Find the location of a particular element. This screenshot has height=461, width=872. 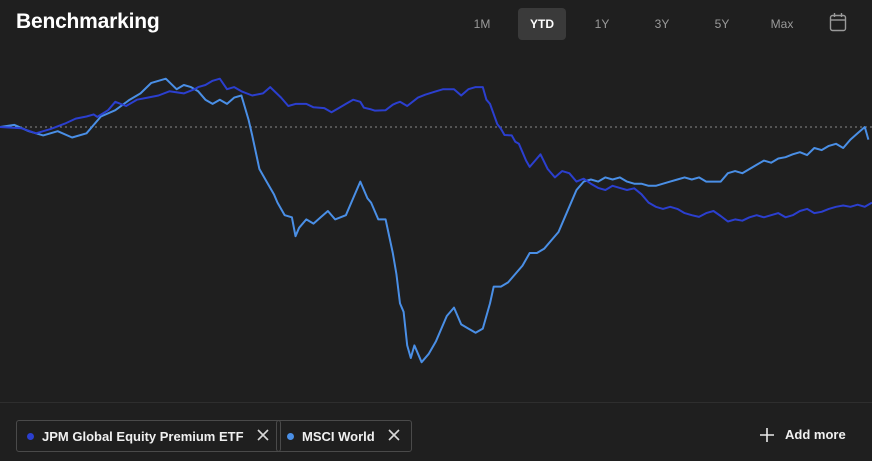

remove-jpm-button is located at coordinates (263, 436).